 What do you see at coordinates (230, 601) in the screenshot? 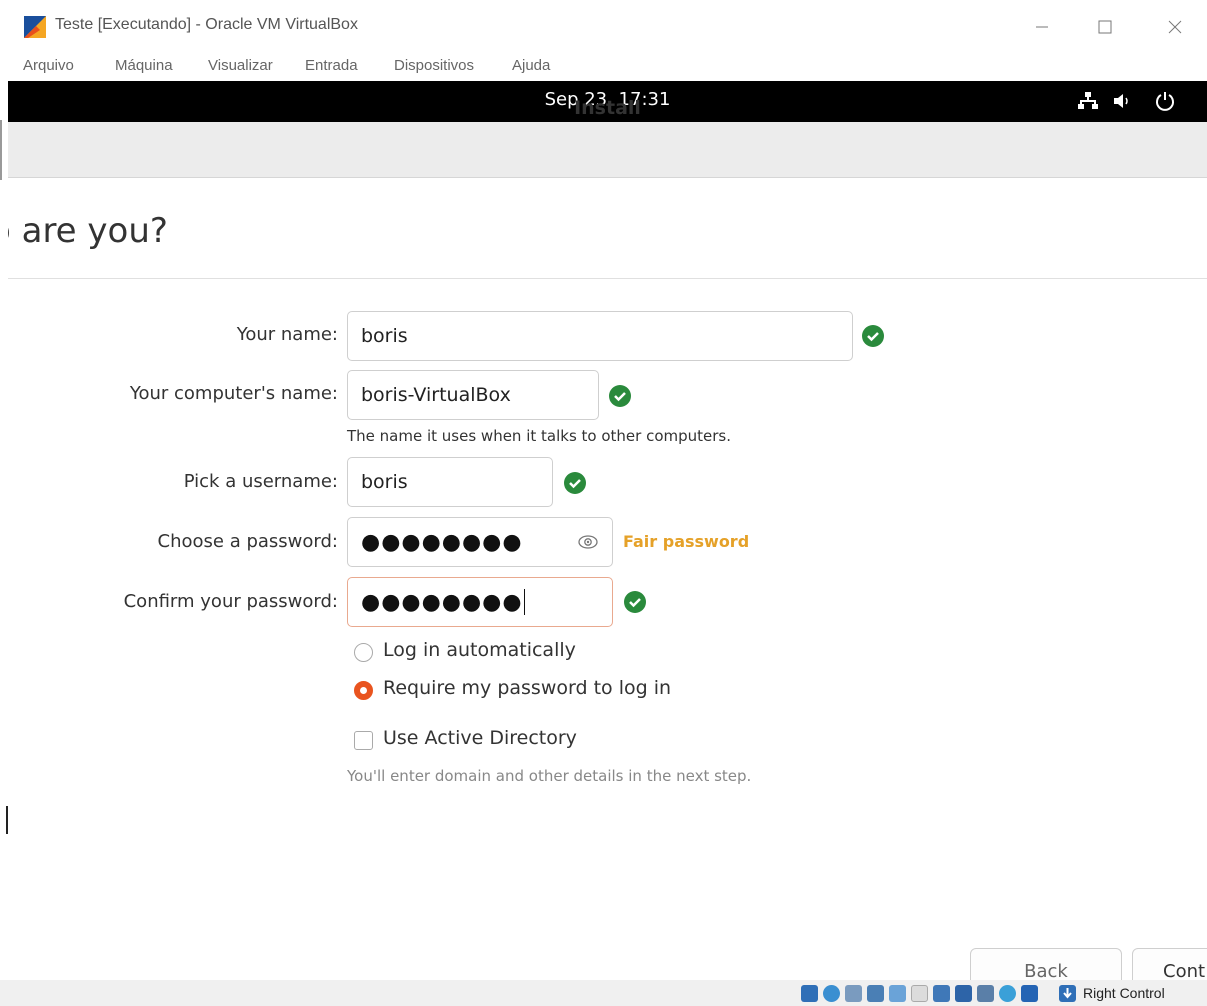
I see `confirm-password-label: Confirm your password:` at bounding box center [230, 601].